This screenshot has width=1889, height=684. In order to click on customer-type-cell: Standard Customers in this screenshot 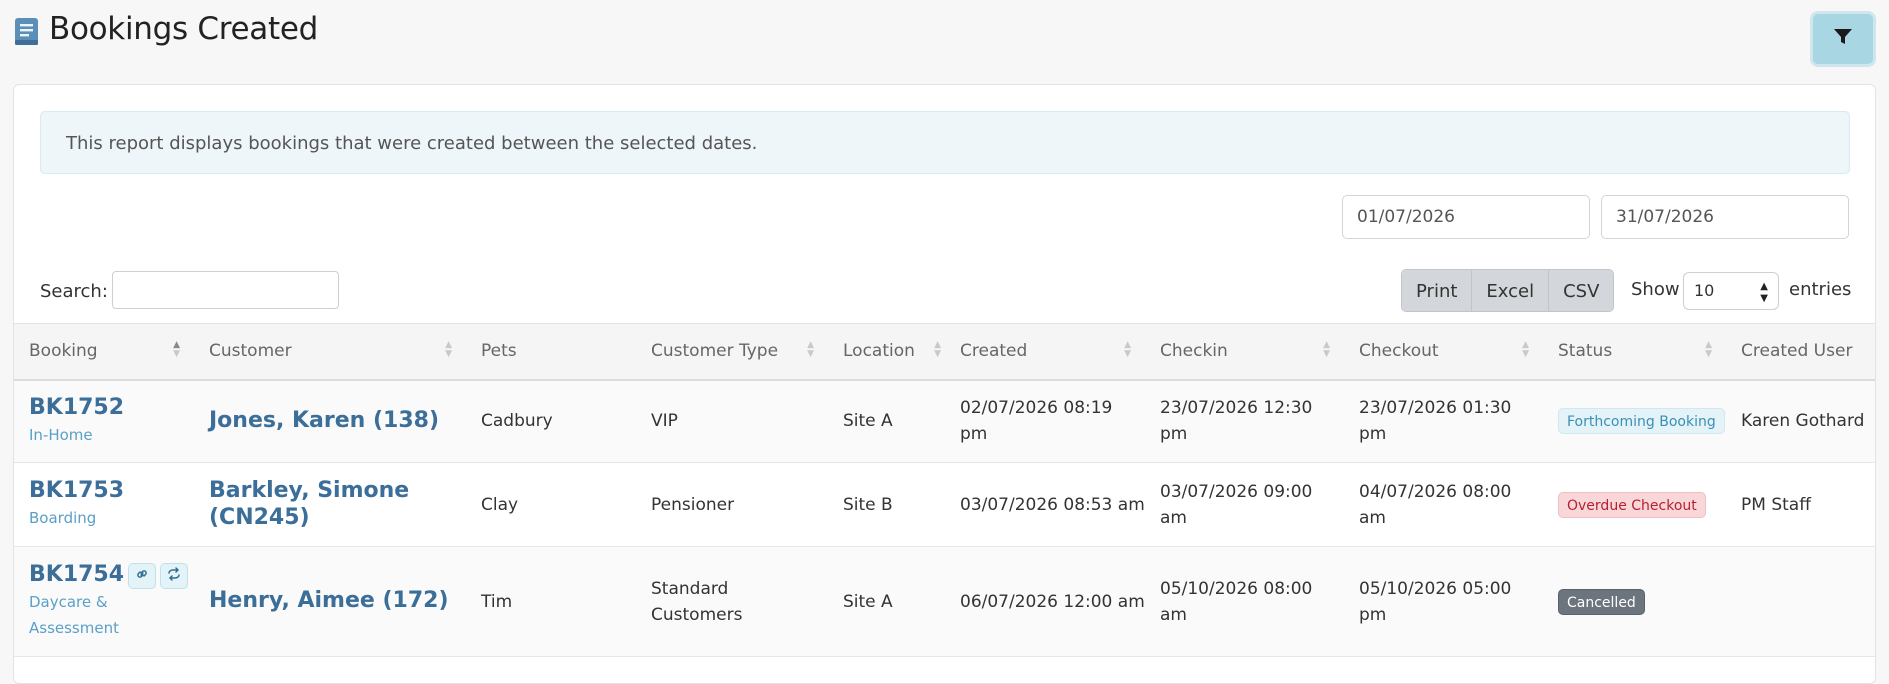, I will do `click(732, 601)`.